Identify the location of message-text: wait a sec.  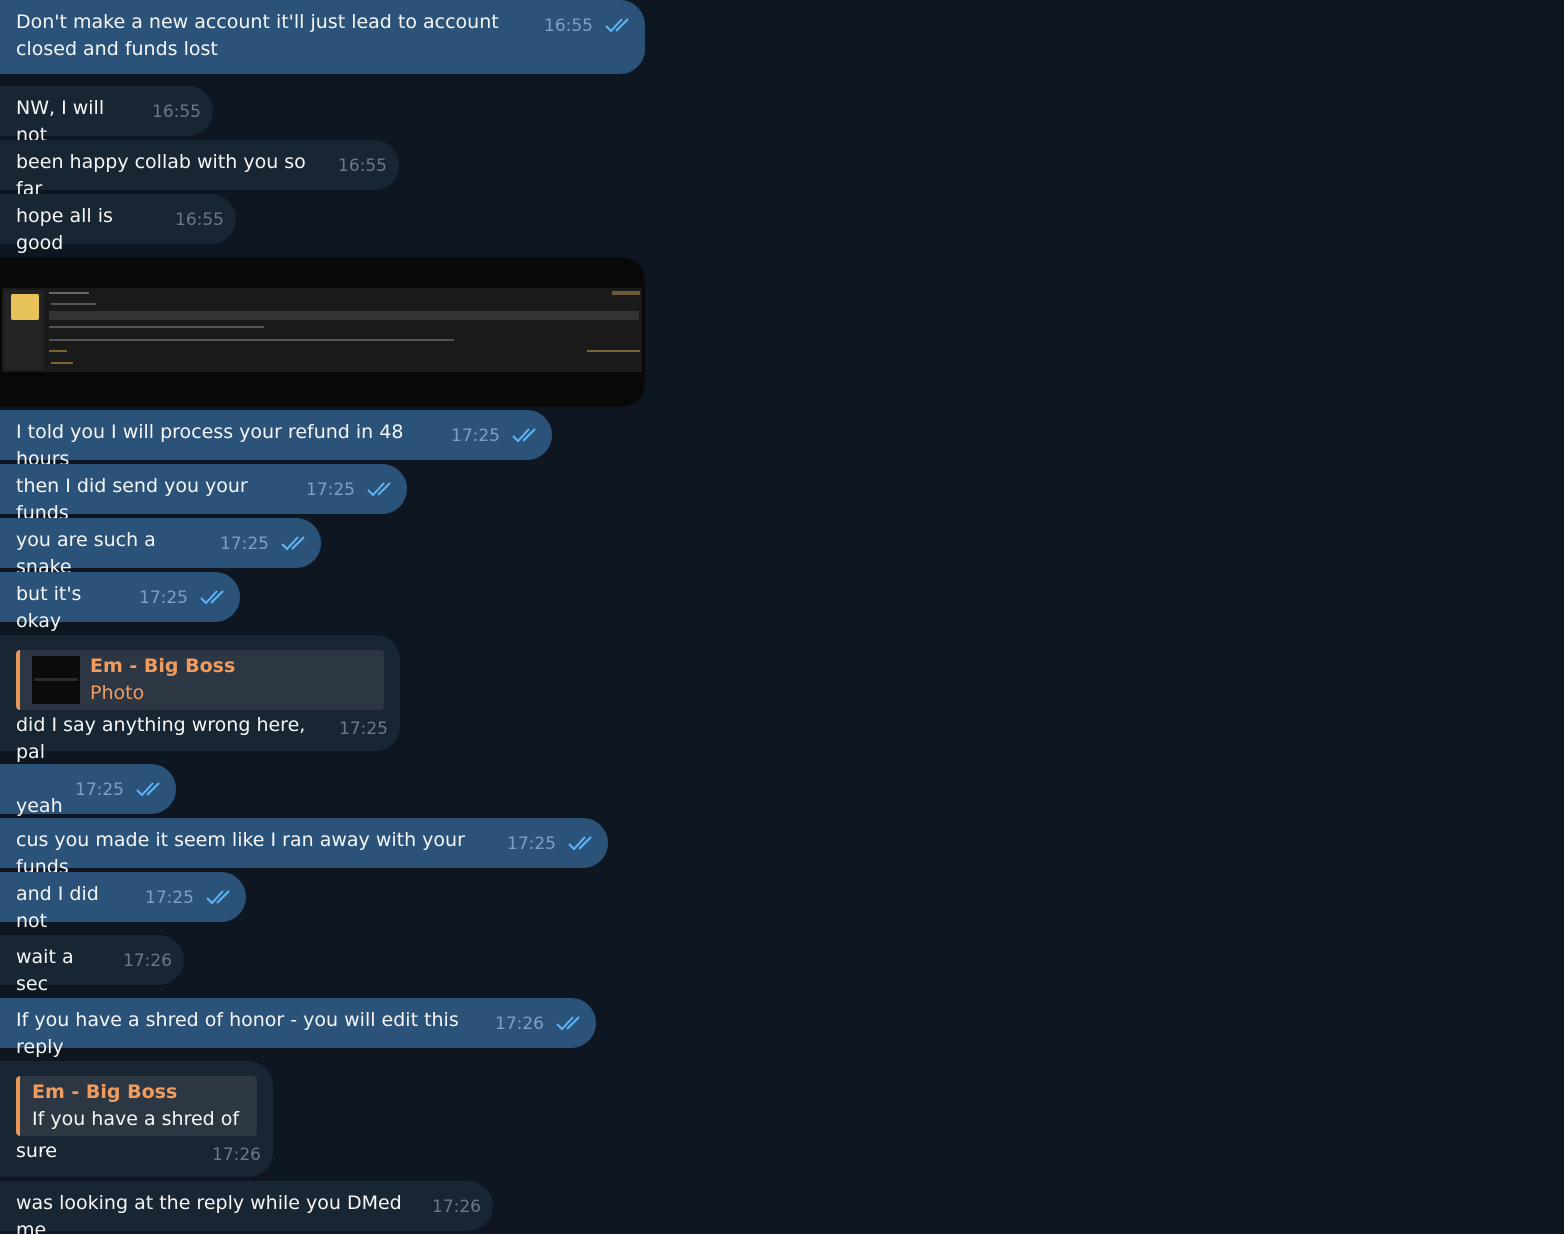
(48, 970).